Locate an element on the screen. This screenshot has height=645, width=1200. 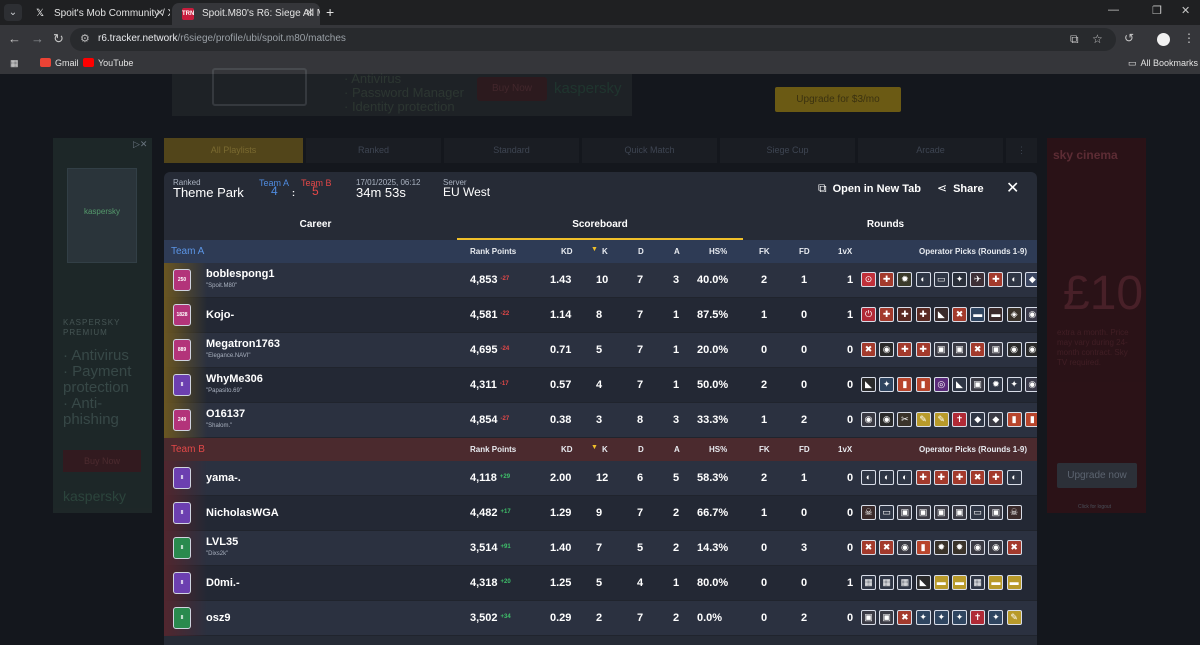
player-name: Megatron1763 is located at coordinates (243, 344).